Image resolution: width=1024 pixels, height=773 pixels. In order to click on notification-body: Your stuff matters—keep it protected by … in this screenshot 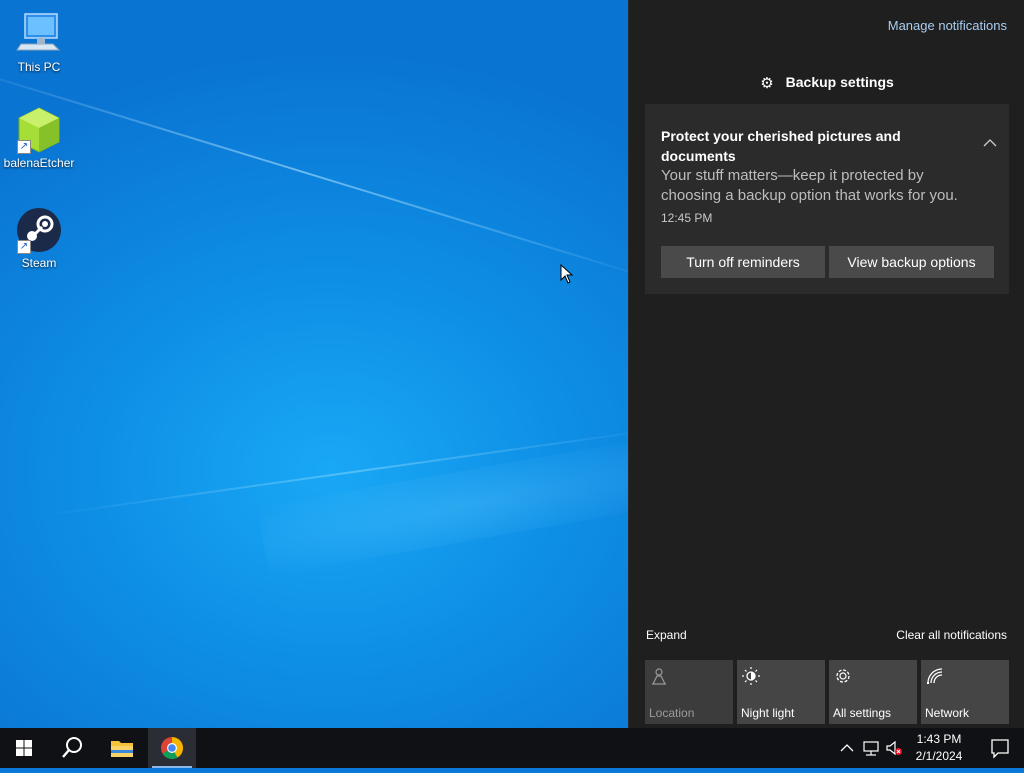, I will do `click(809, 185)`.